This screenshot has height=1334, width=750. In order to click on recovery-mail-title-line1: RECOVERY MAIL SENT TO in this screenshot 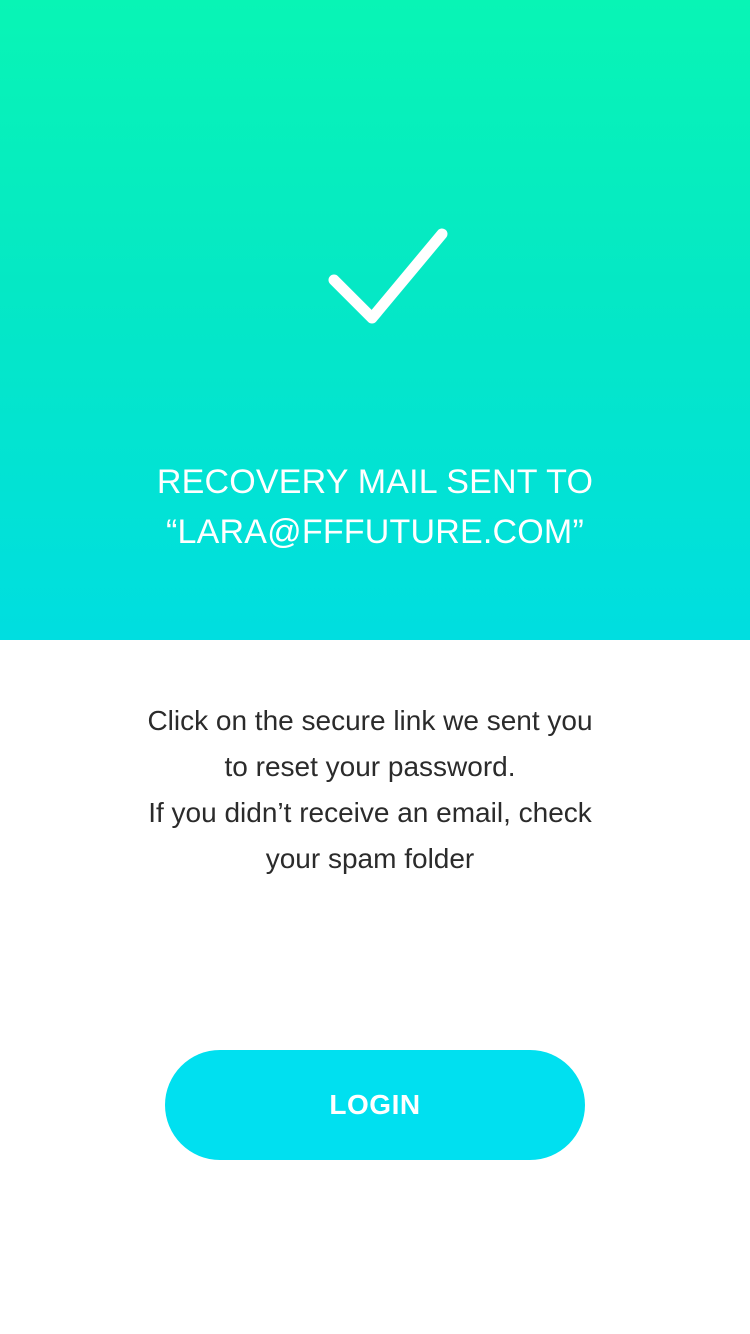, I will do `click(375, 482)`.